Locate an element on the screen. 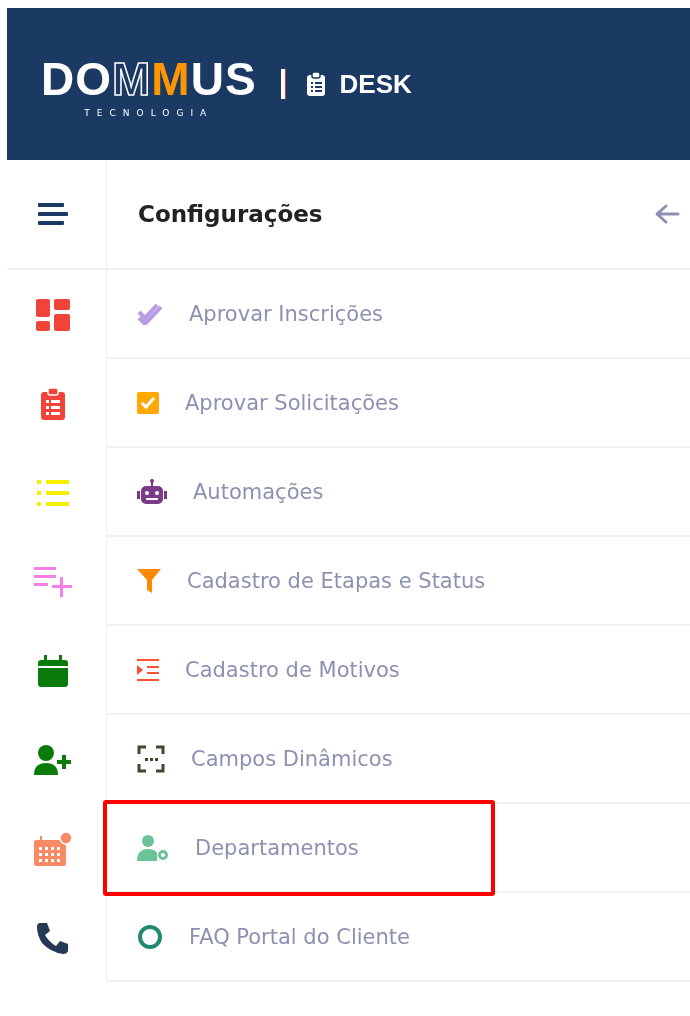 This screenshot has width=690, height=1016. logo-subtitle: TECNOLOGIA is located at coordinates (149, 113).